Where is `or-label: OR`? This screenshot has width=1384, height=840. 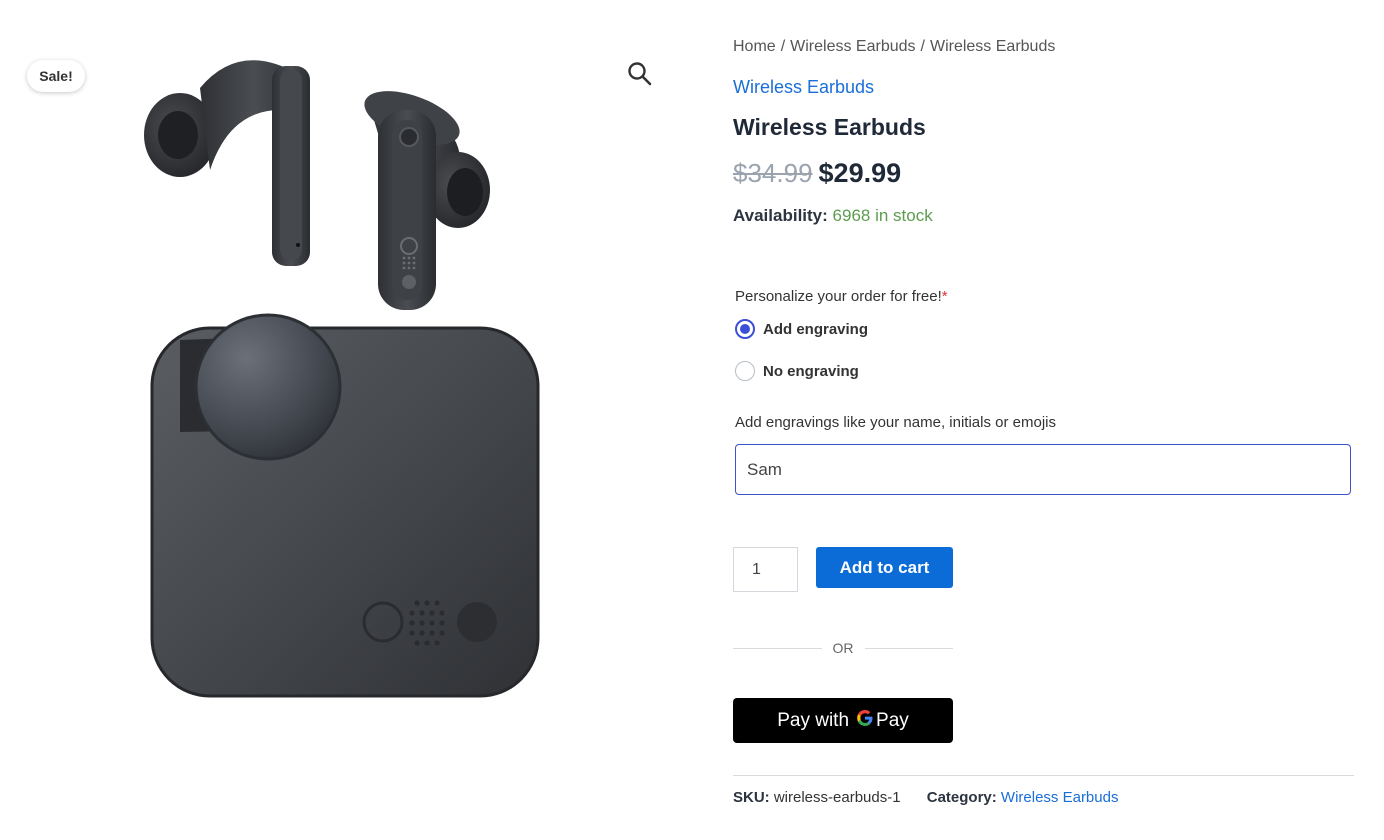 or-label: OR is located at coordinates (843, 648).